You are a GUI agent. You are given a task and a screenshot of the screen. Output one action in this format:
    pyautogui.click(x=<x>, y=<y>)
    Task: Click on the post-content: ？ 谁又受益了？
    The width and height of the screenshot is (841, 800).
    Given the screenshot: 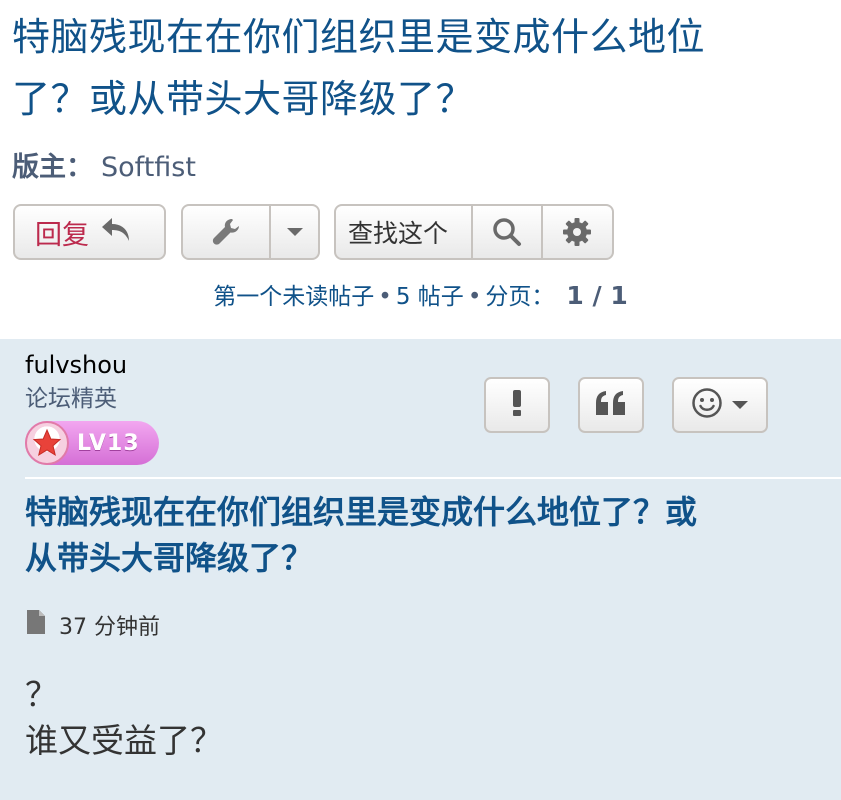 What is the action you would take?
    pyautogui.click(x=124, y=718)
    